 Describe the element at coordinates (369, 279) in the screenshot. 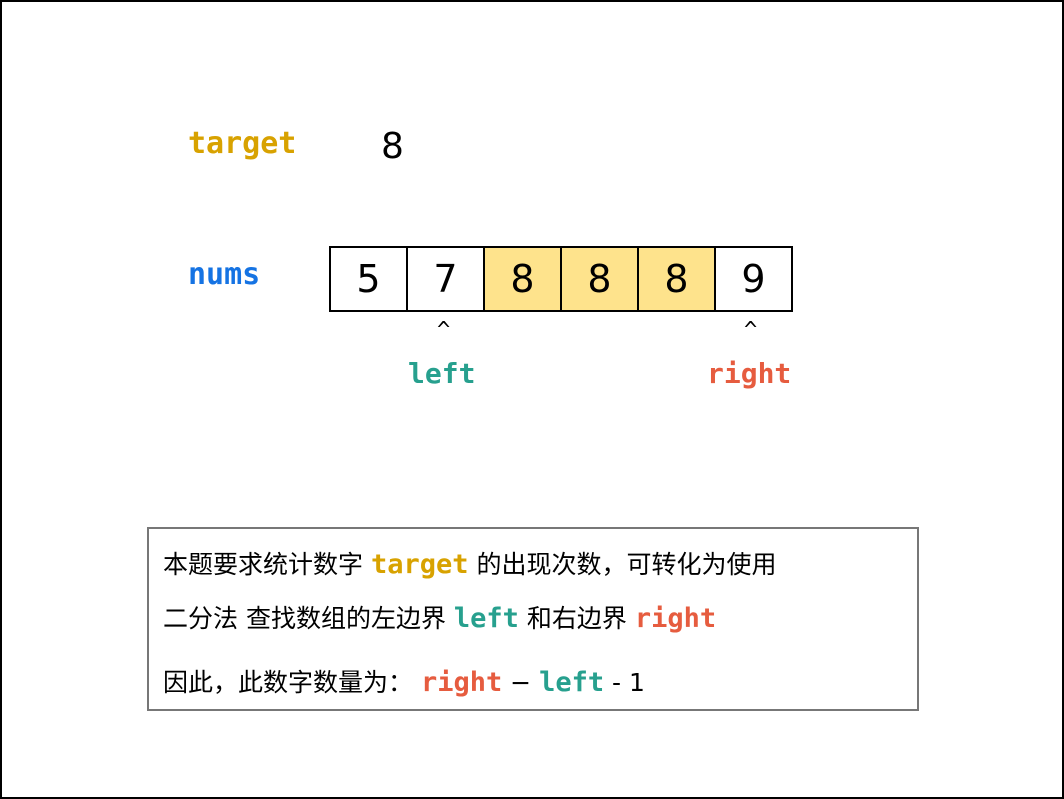

I see `array-cell: 5` at that location.